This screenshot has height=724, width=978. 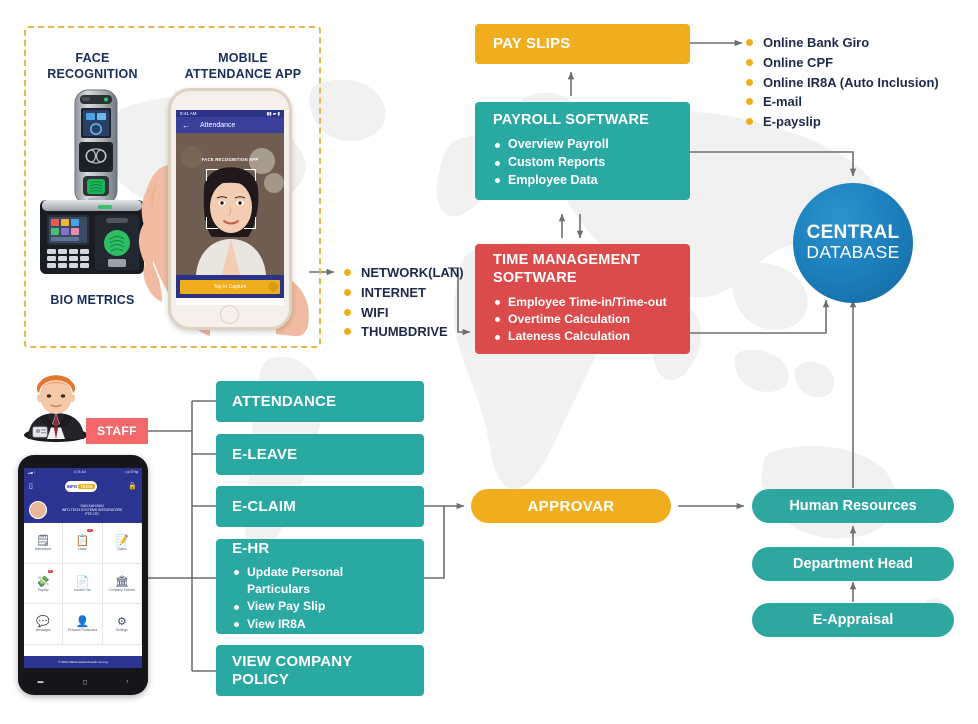 What do you see at coordinates (853, 620) in the screenshot?
I see `e-appraisal-box: E-Appraisal` at bounding box center [853, 620].